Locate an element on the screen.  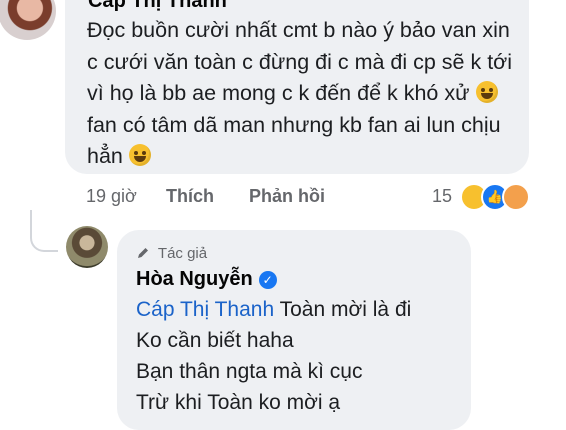
reply-author-name: Hòa Nguyễn ✓ is located at coordinates (206, 279).